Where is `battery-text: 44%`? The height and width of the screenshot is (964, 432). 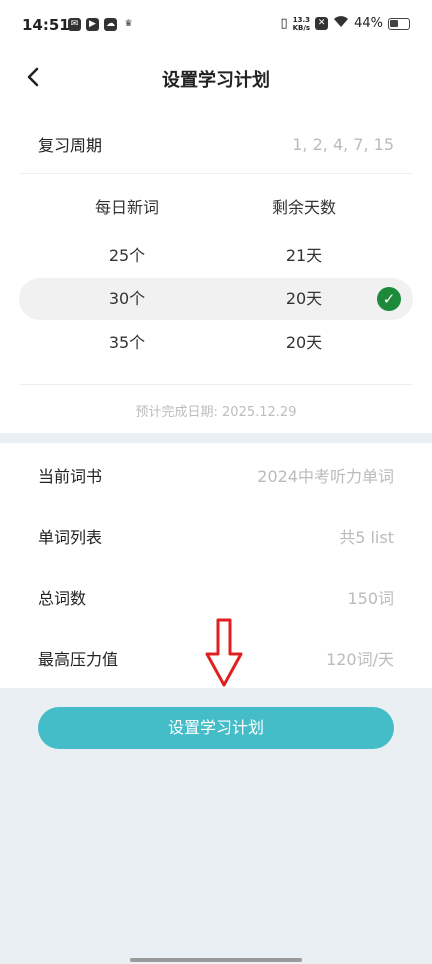 battery-text: 44% is located at coordinates (368, 23).